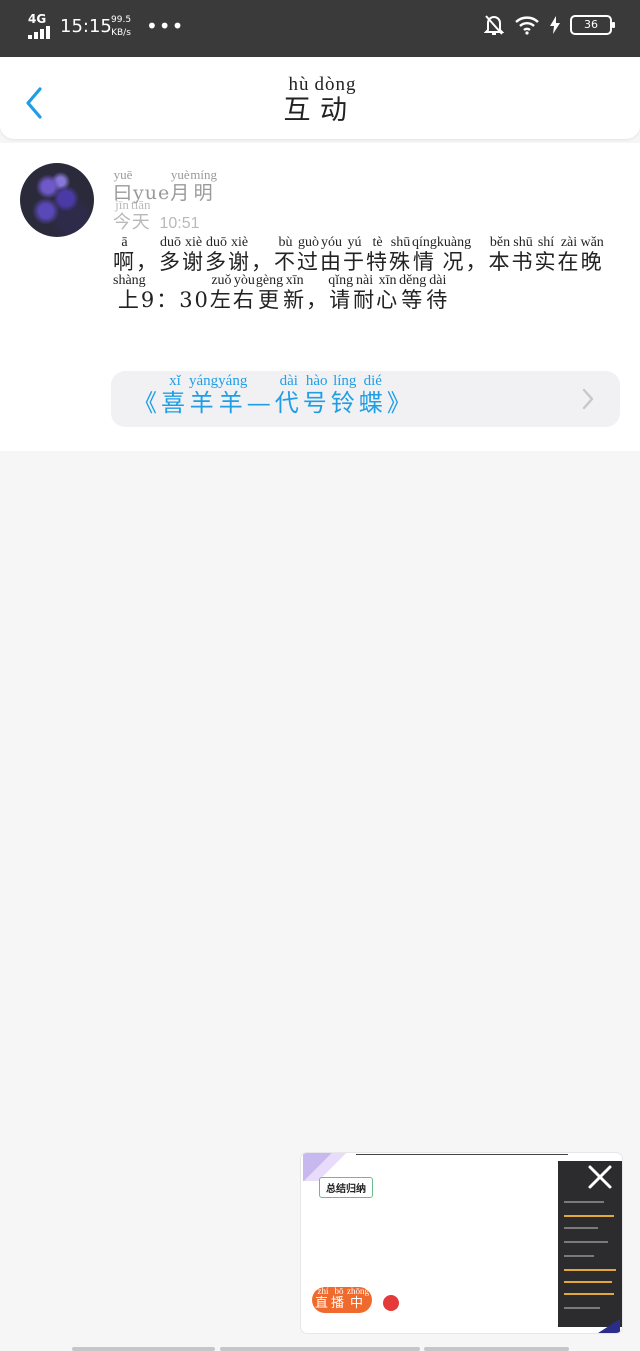 This screenshot has height=1351, width=640. What do you see at coordinates (175, 300) in the screenshot?
I see `plain-text: 9：30` at bounding box center [175, 300].